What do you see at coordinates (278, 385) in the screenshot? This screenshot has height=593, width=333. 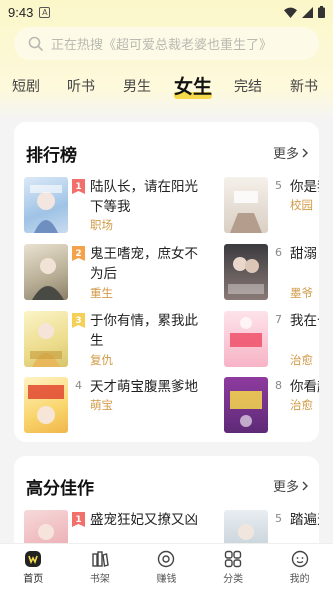 I see `rank-number: 8` at bounding box center [278, 385].